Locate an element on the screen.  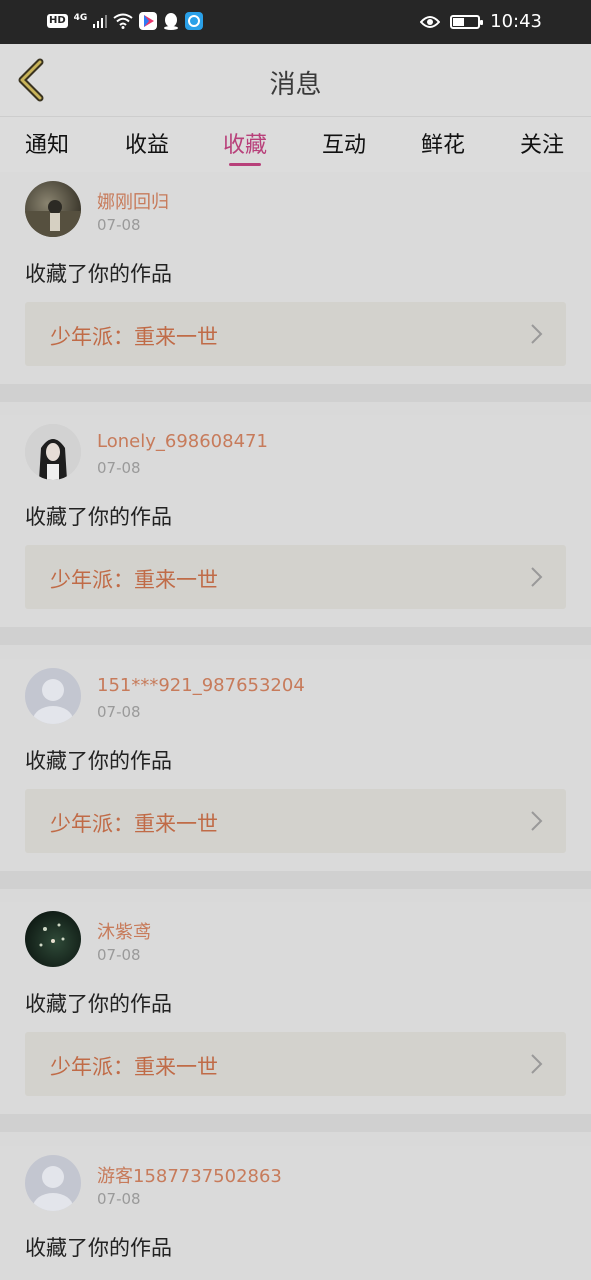
hd-badge: HD is located at coordinates (57, 21).